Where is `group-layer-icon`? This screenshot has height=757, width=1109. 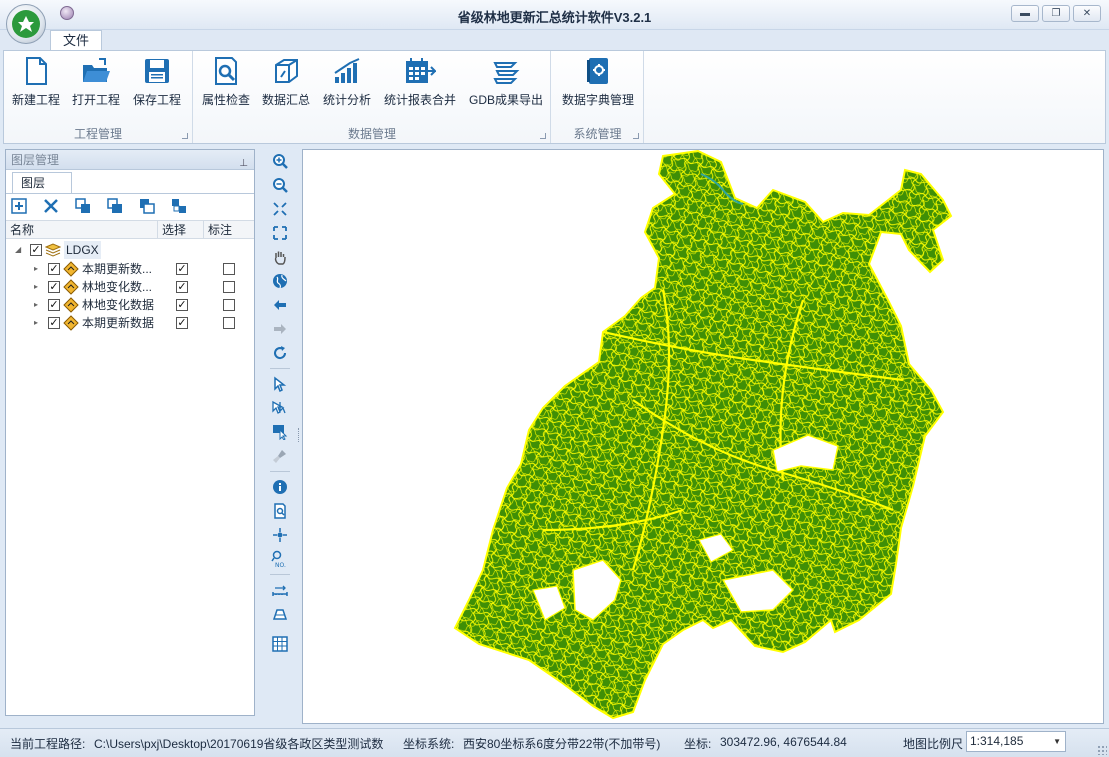 group-layer-icon is located at coordinates (179, 206).